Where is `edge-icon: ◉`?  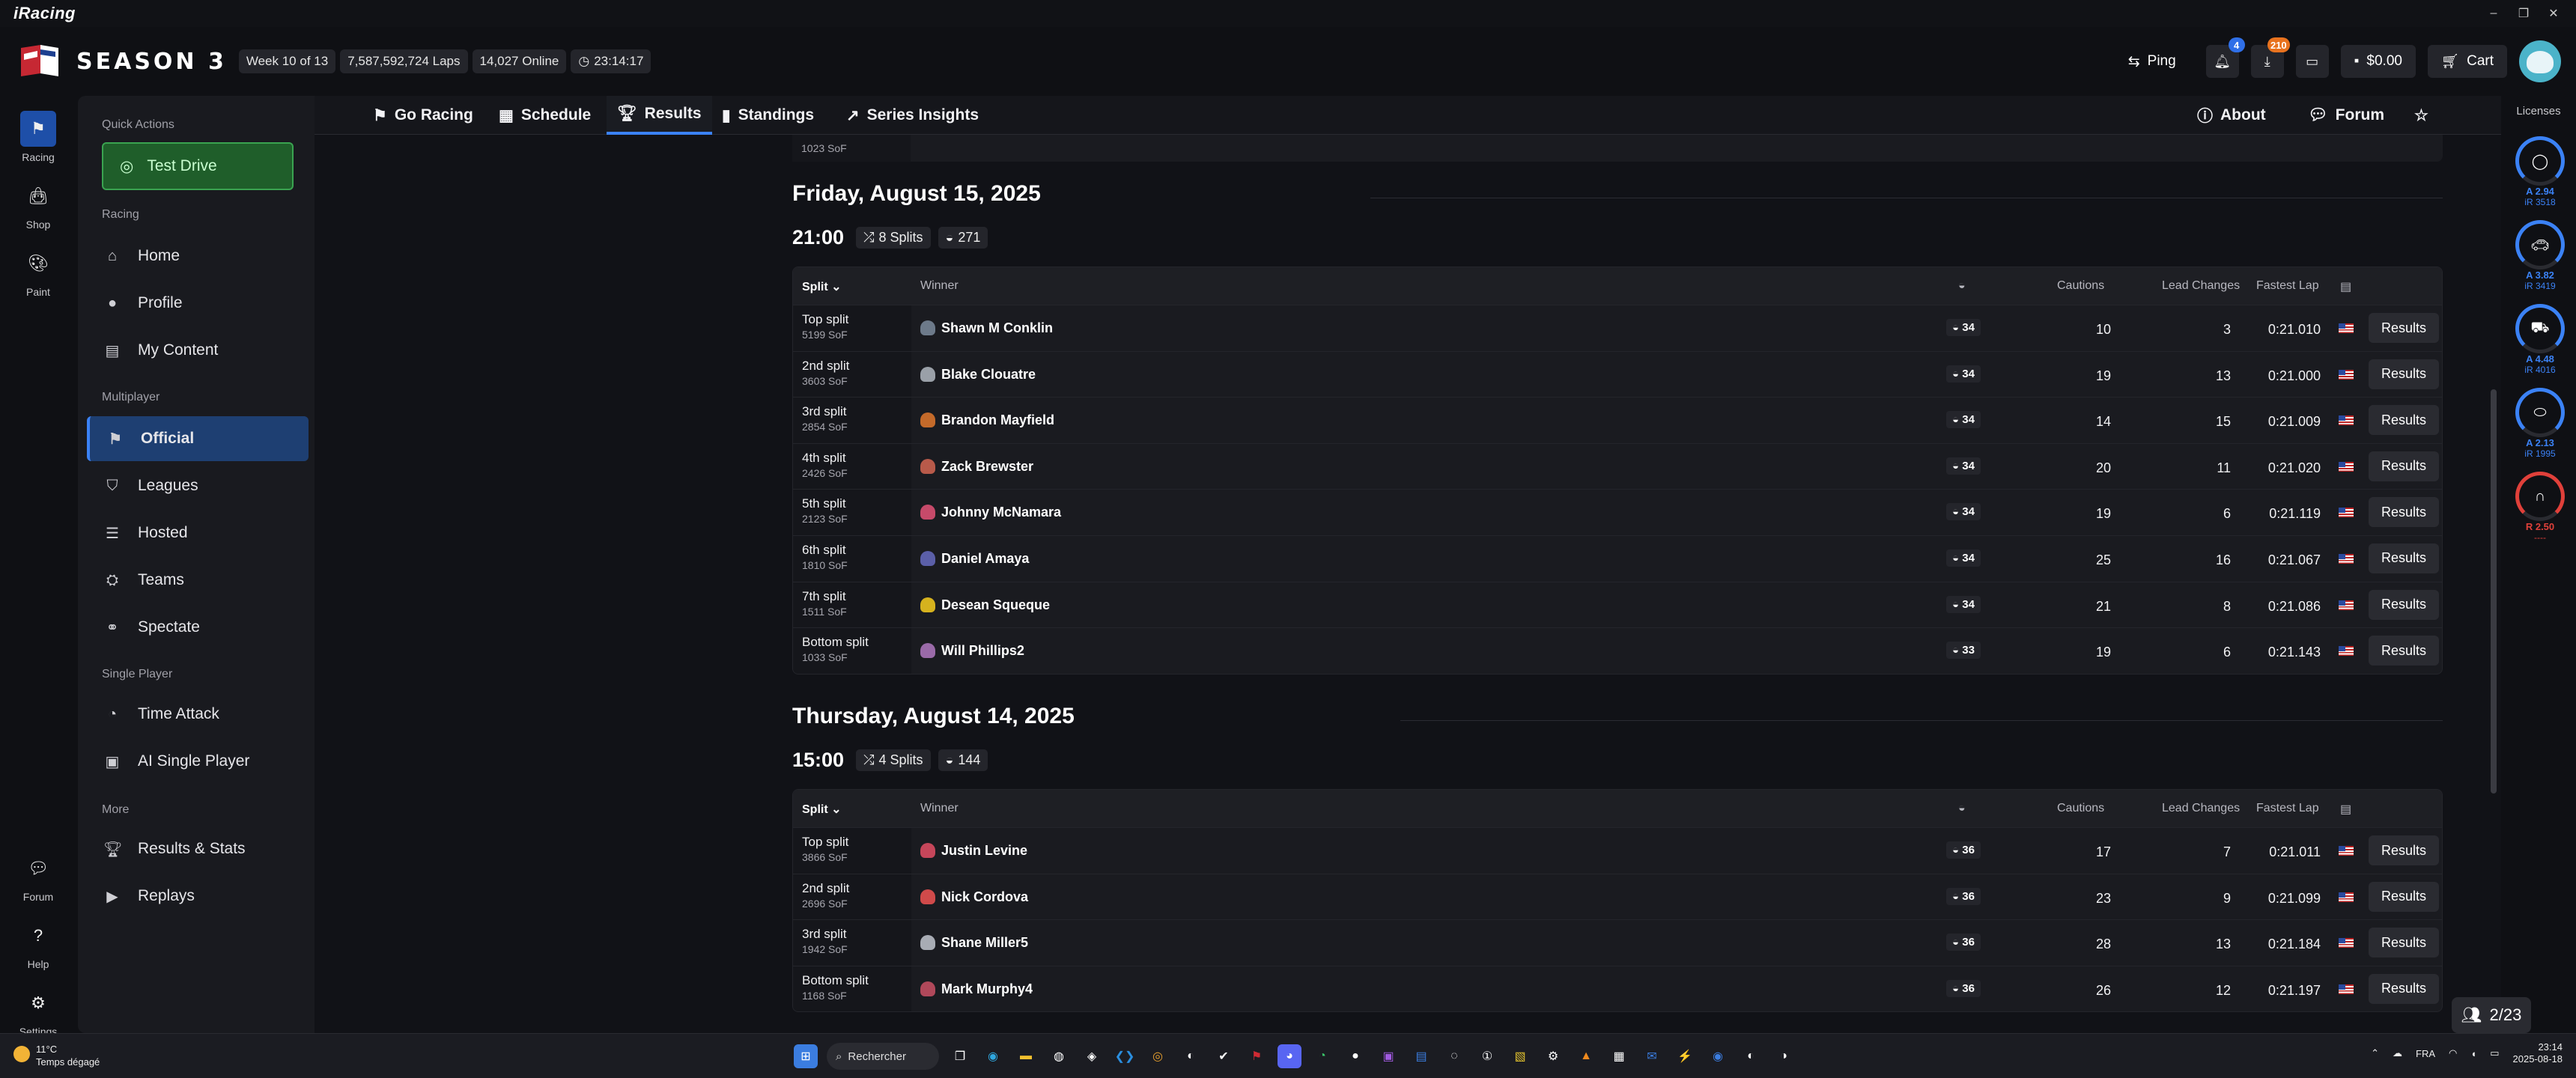 edge-icon: ◉ is located at coordinates (993, 1056).